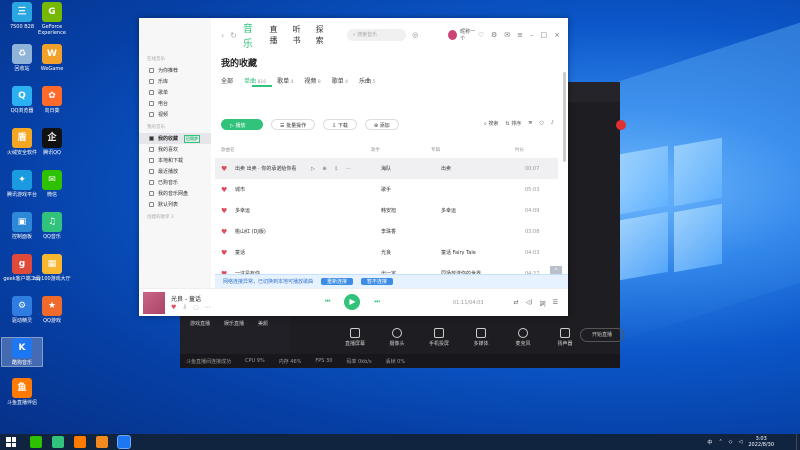 This screenshot has height=450, width=800. What do you see at coordinates (397, 337) in the screenshot?
I see `tool-camera: 摄像头` at bounding box center [397, 337].